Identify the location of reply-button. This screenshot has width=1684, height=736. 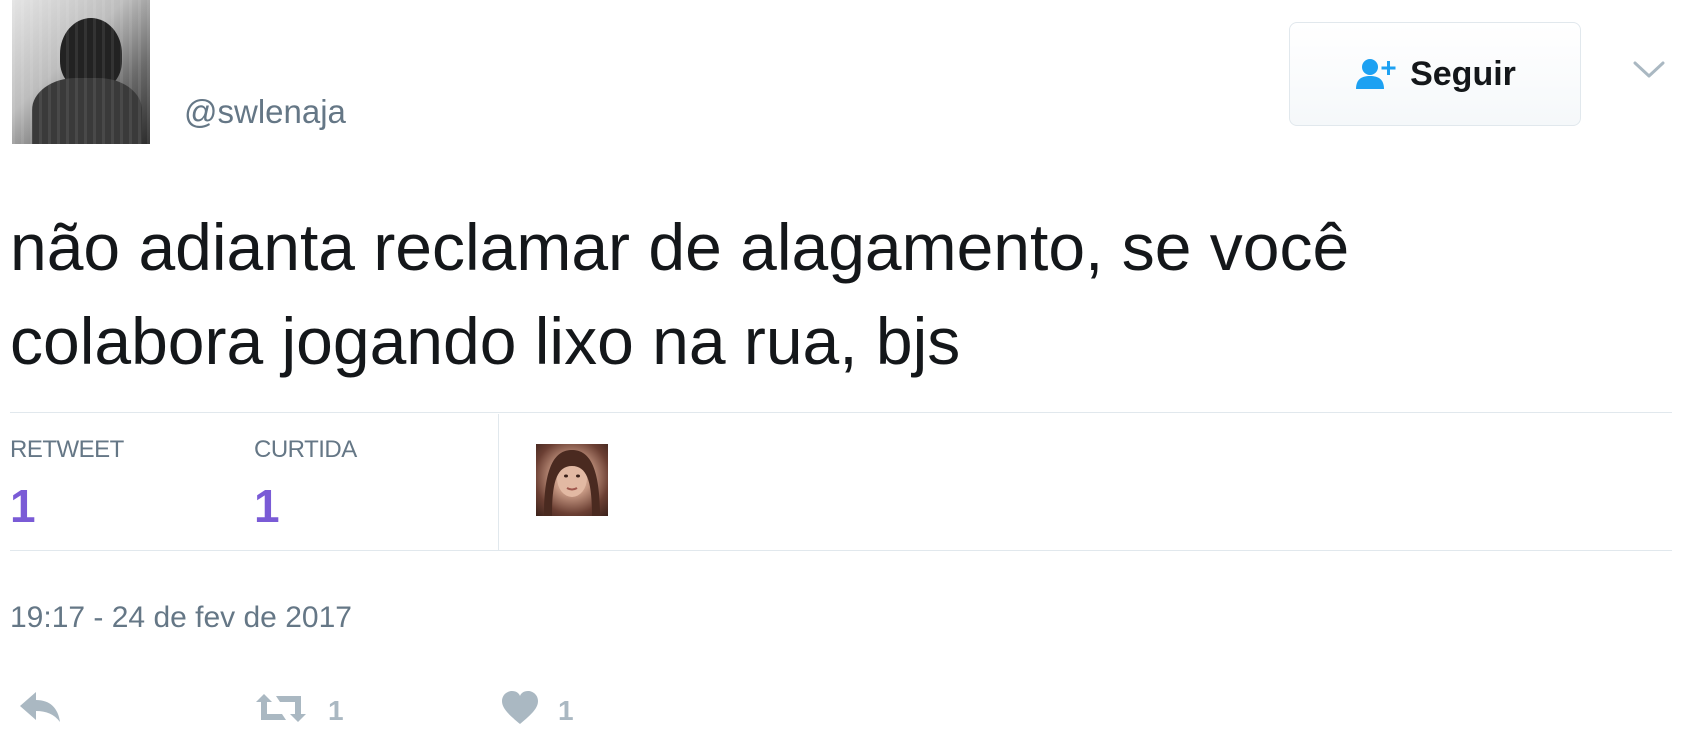
(40, 709).